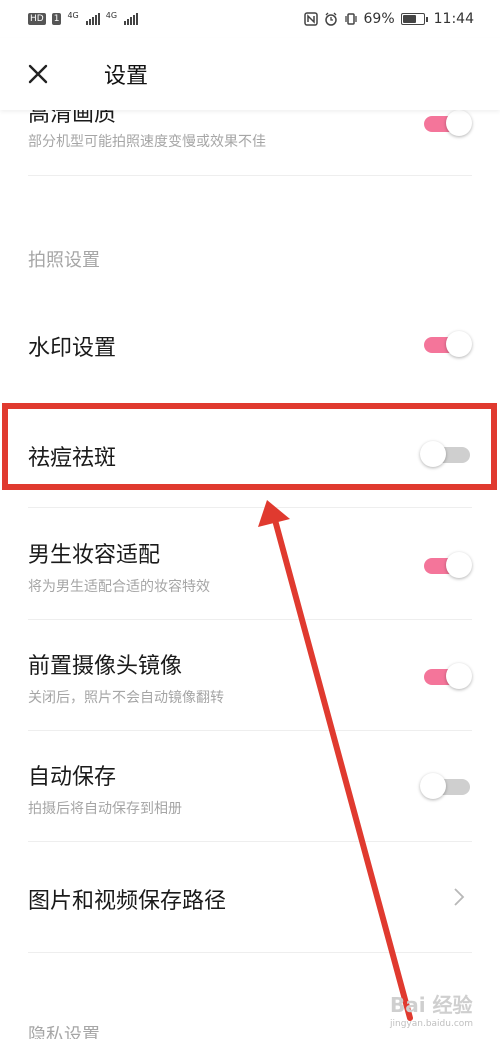 The image size is (500, 1039). What do you see at coordinates (379, 19) in the screenshot?
I see `battery-percent: 69%` at bounding box center [379, 19].